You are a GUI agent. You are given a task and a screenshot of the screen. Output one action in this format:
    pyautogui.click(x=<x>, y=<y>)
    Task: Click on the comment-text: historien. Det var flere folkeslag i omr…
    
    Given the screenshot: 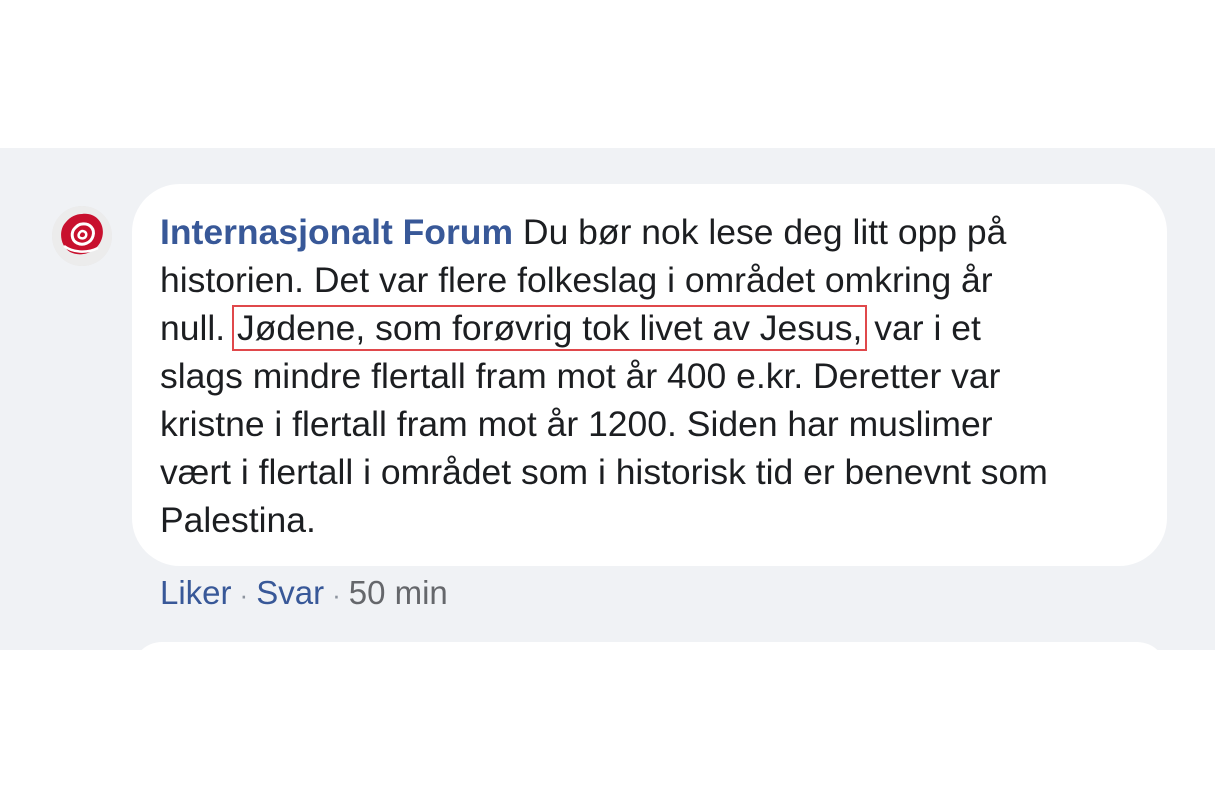 What is the action you would take?
    pyautogui.click(x=576, y=280)
    